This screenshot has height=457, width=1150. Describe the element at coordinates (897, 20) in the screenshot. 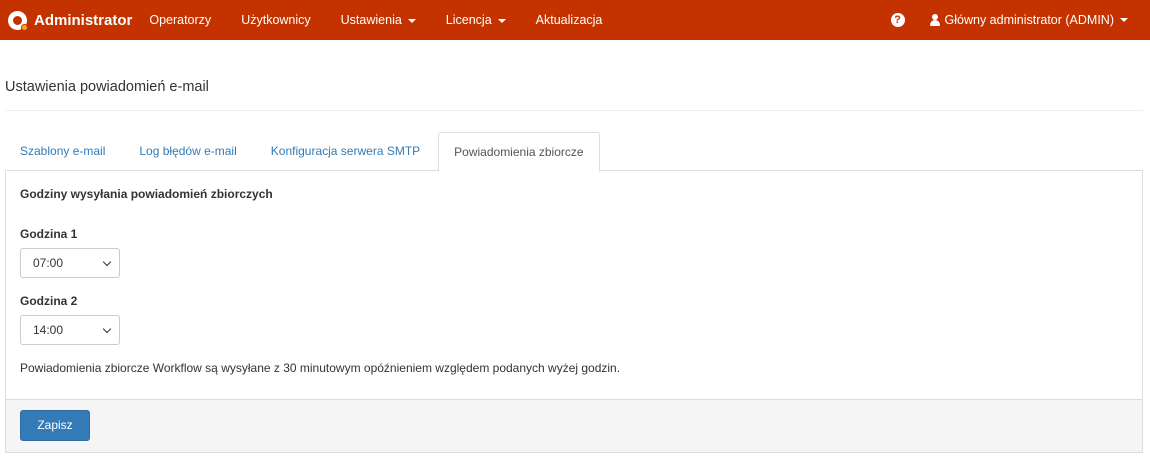

I see `question-circle-icon: ?` at that location.